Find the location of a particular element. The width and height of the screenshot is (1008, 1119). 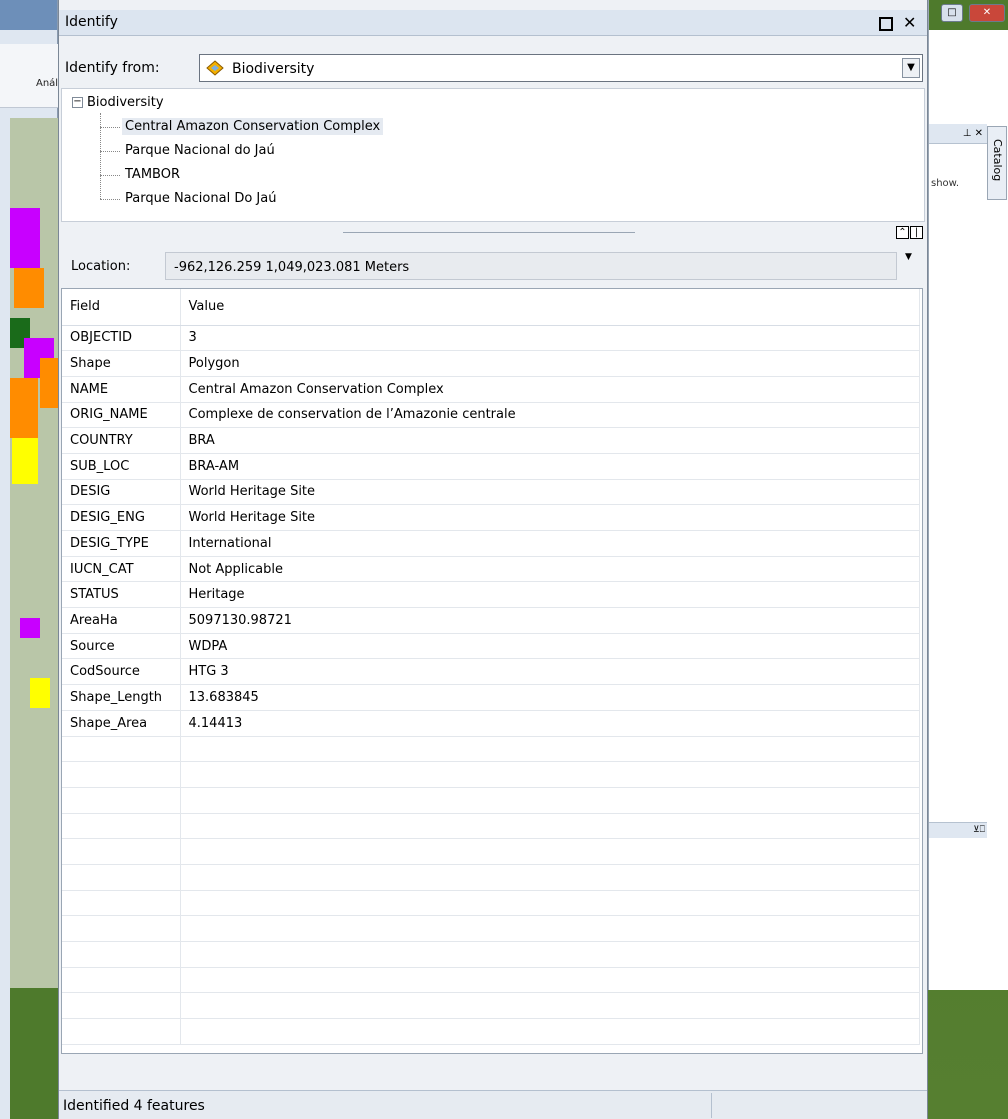

tree-item: Parque Nacional Do Jaú is located at coordinates (200, 198).